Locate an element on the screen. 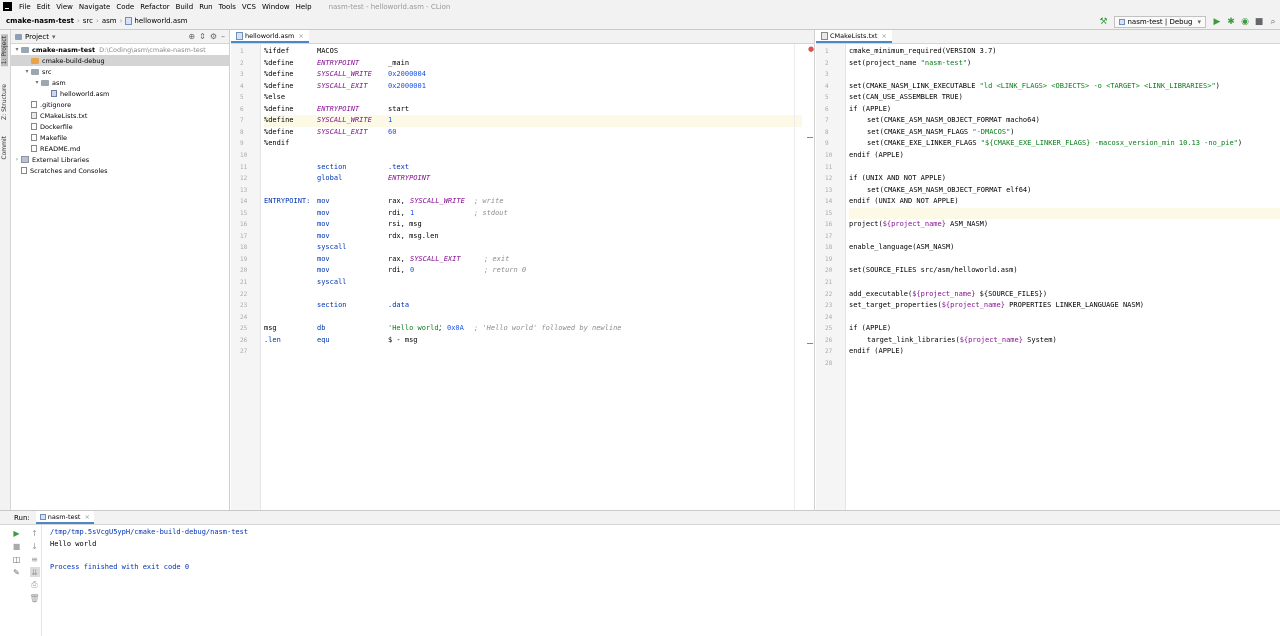 This screenshot has width=1280, height=636. project-toolbar-icons: ⊕ ⇕ ⚙ – is located at coordinates (206, 36).